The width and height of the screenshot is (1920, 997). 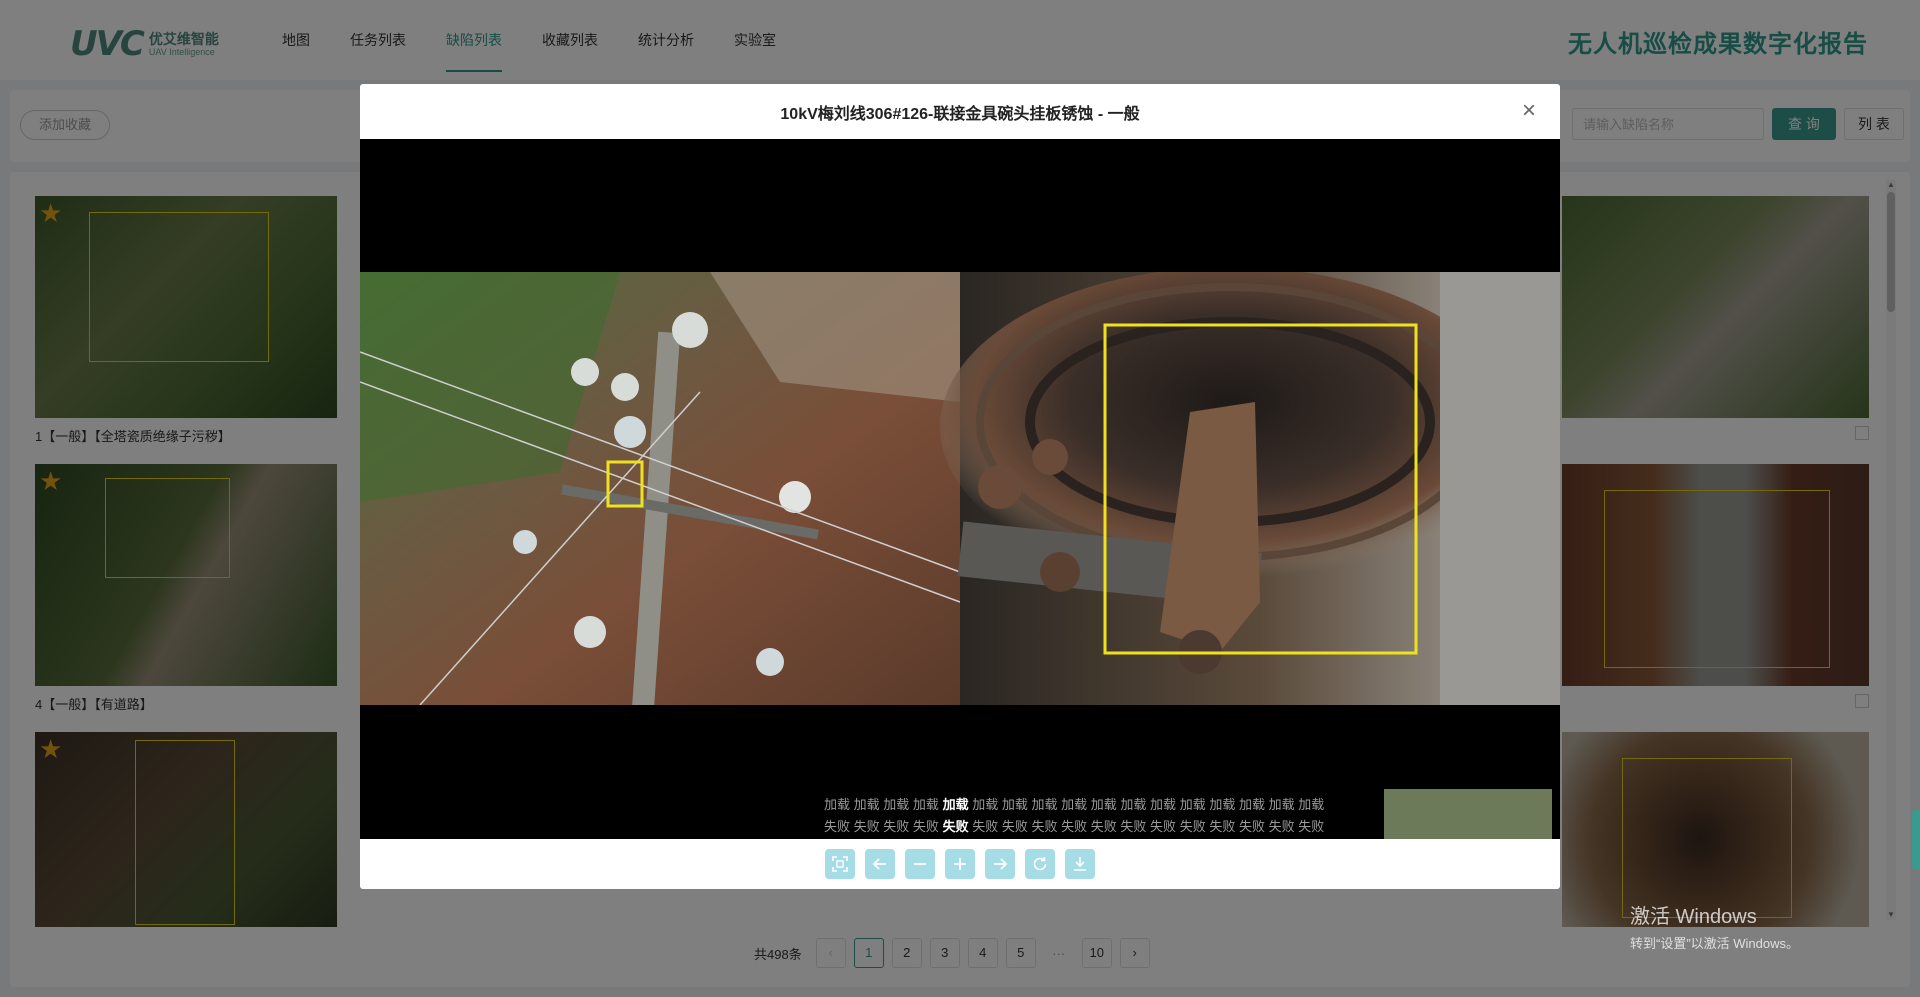 What do you see at coordinates (955, 826) in the screenshot?
I see `fail-status-item-current: 失败` at bounding box center [955, 826].